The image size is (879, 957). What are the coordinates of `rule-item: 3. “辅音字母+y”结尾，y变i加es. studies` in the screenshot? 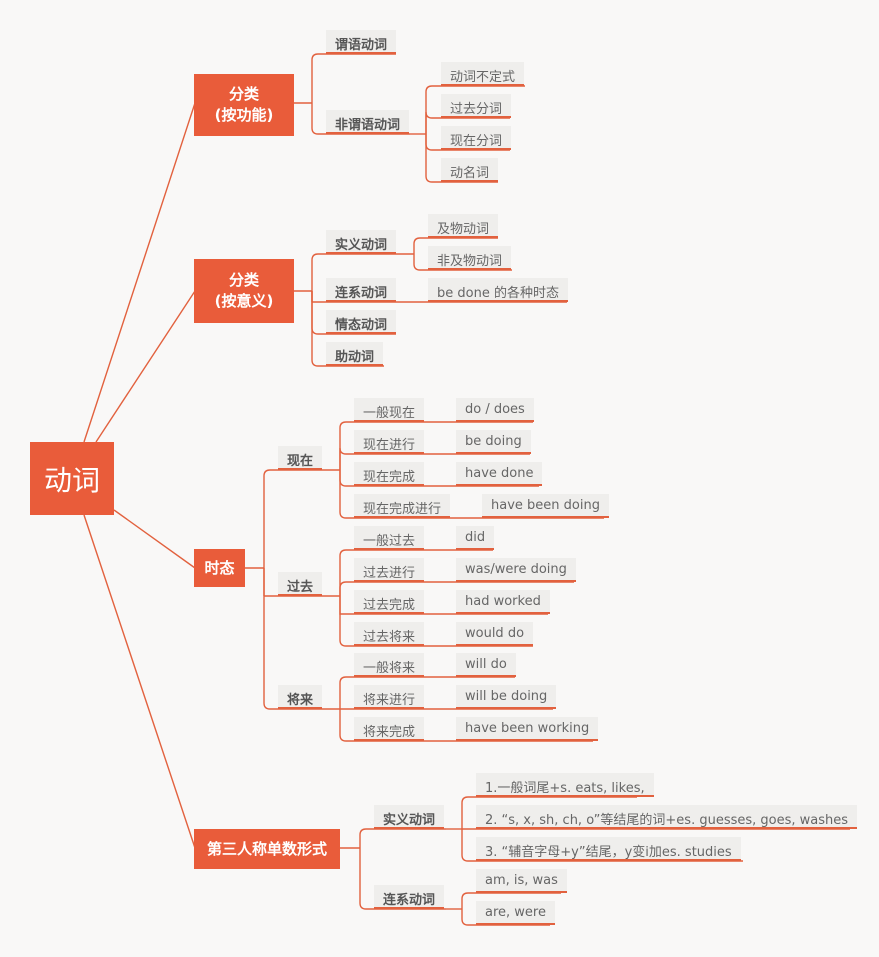 It's located at (608, 849).